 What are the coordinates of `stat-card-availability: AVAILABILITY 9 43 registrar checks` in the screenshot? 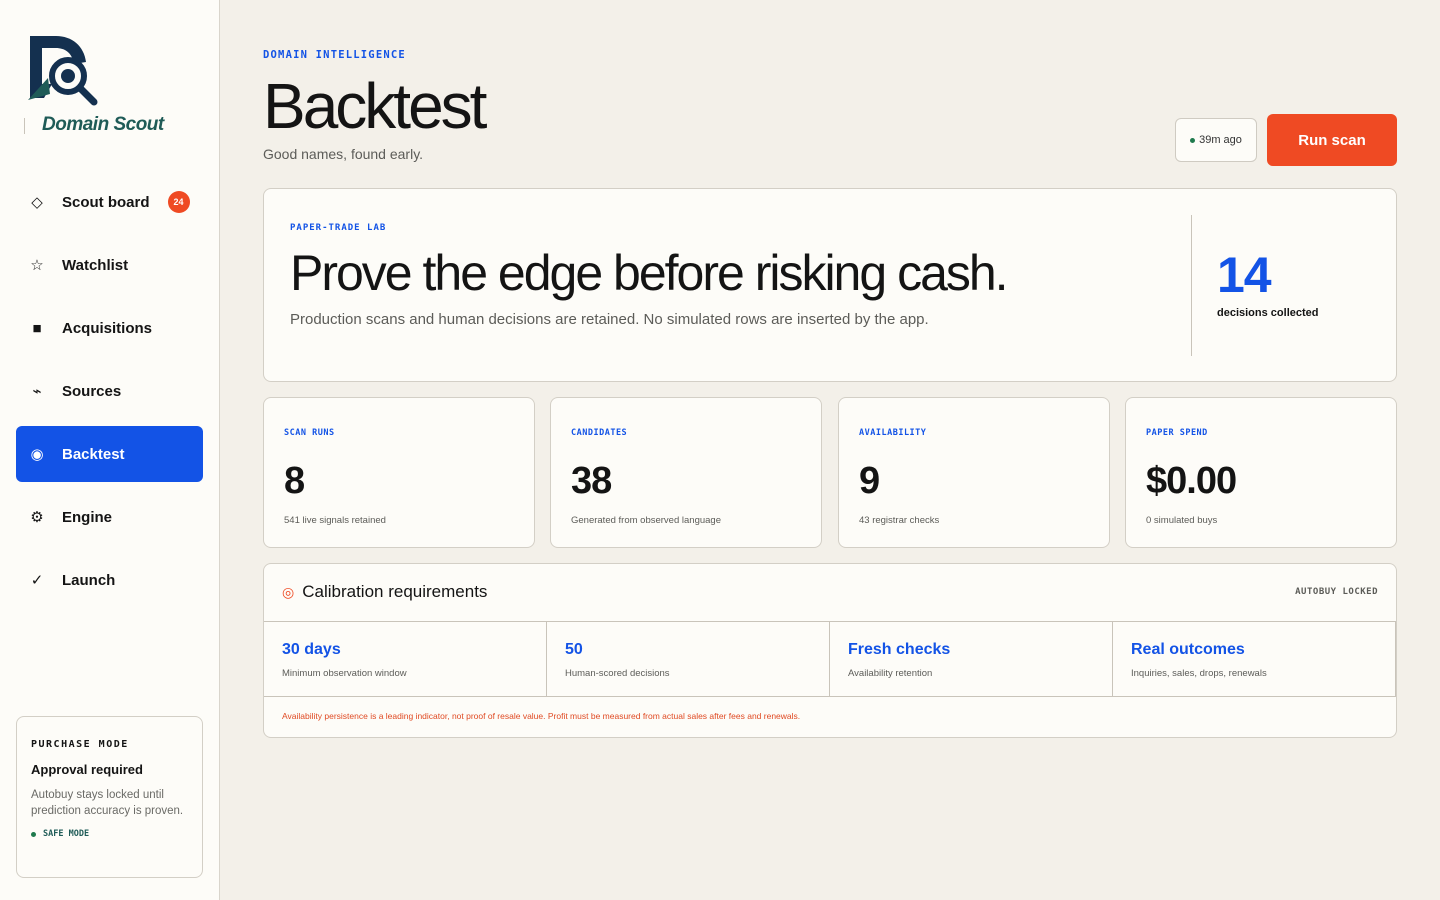 It's located at (974, 472).